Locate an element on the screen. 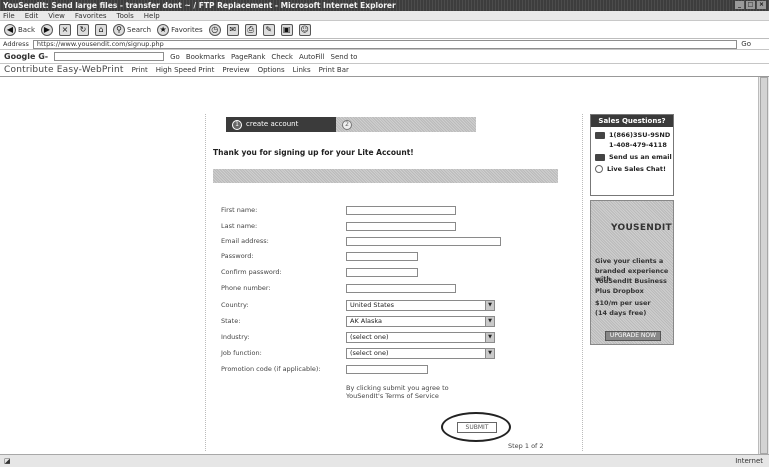  terms-line-1: By clicking submit you agree to is located at coordinates (397, 388).